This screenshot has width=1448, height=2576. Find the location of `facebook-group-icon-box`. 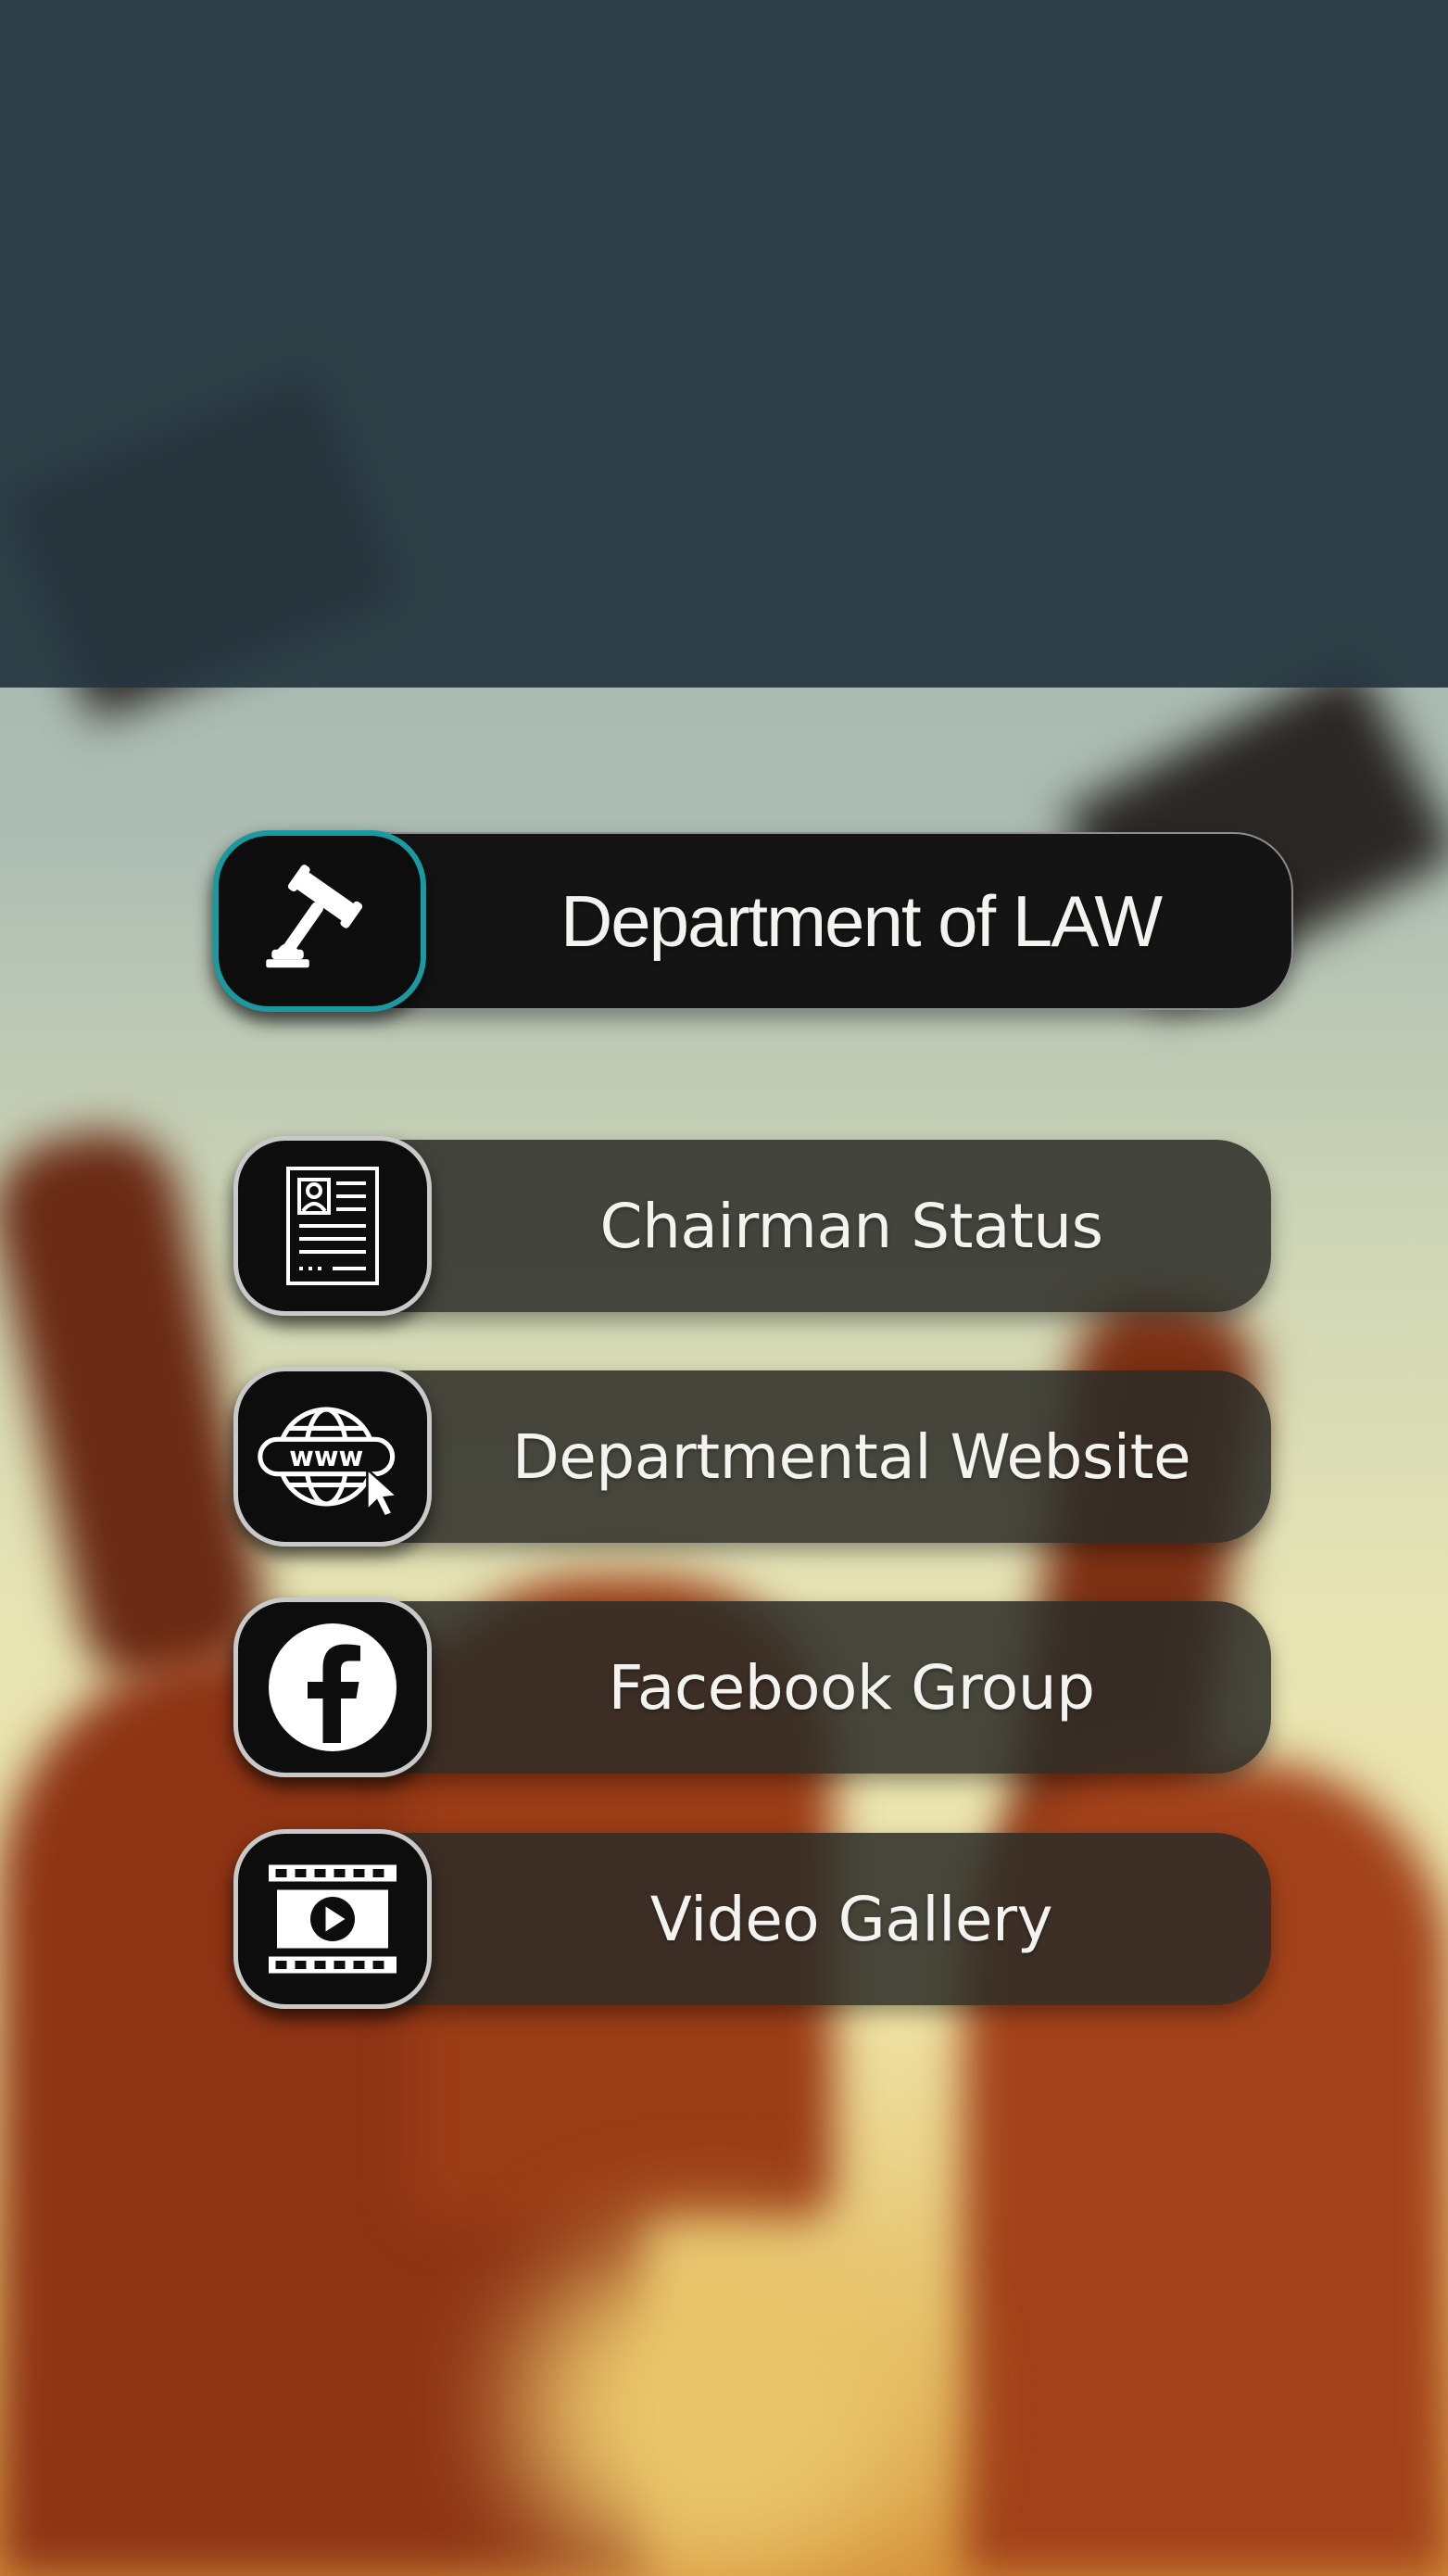

facebook-group-icon-box is located at coordinates (332, 1687).